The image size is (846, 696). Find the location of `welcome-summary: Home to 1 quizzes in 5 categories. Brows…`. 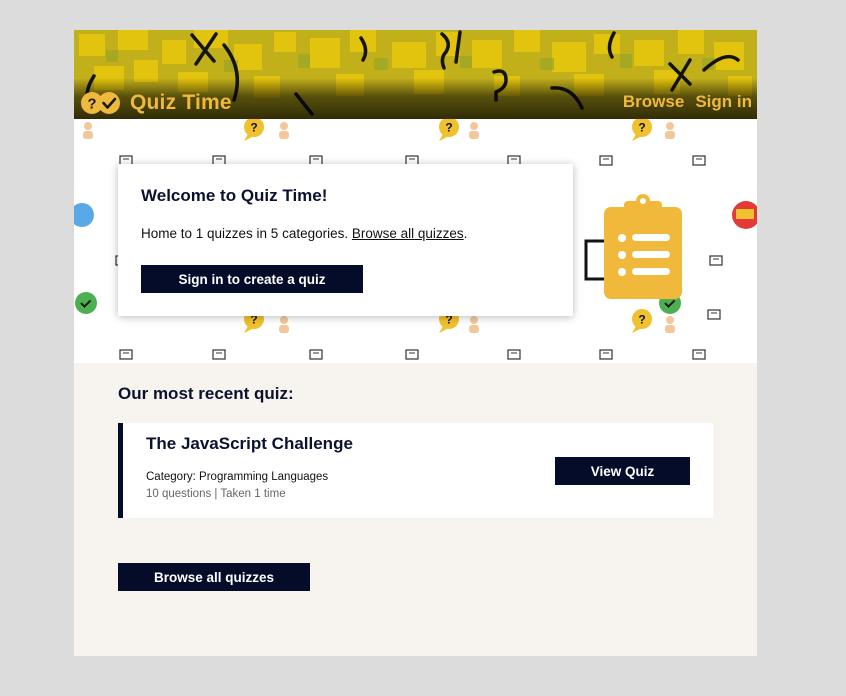

welcome-summary: Home to 1 quizzes in 5 categories. Brows… is located at coordinates (304, 233).